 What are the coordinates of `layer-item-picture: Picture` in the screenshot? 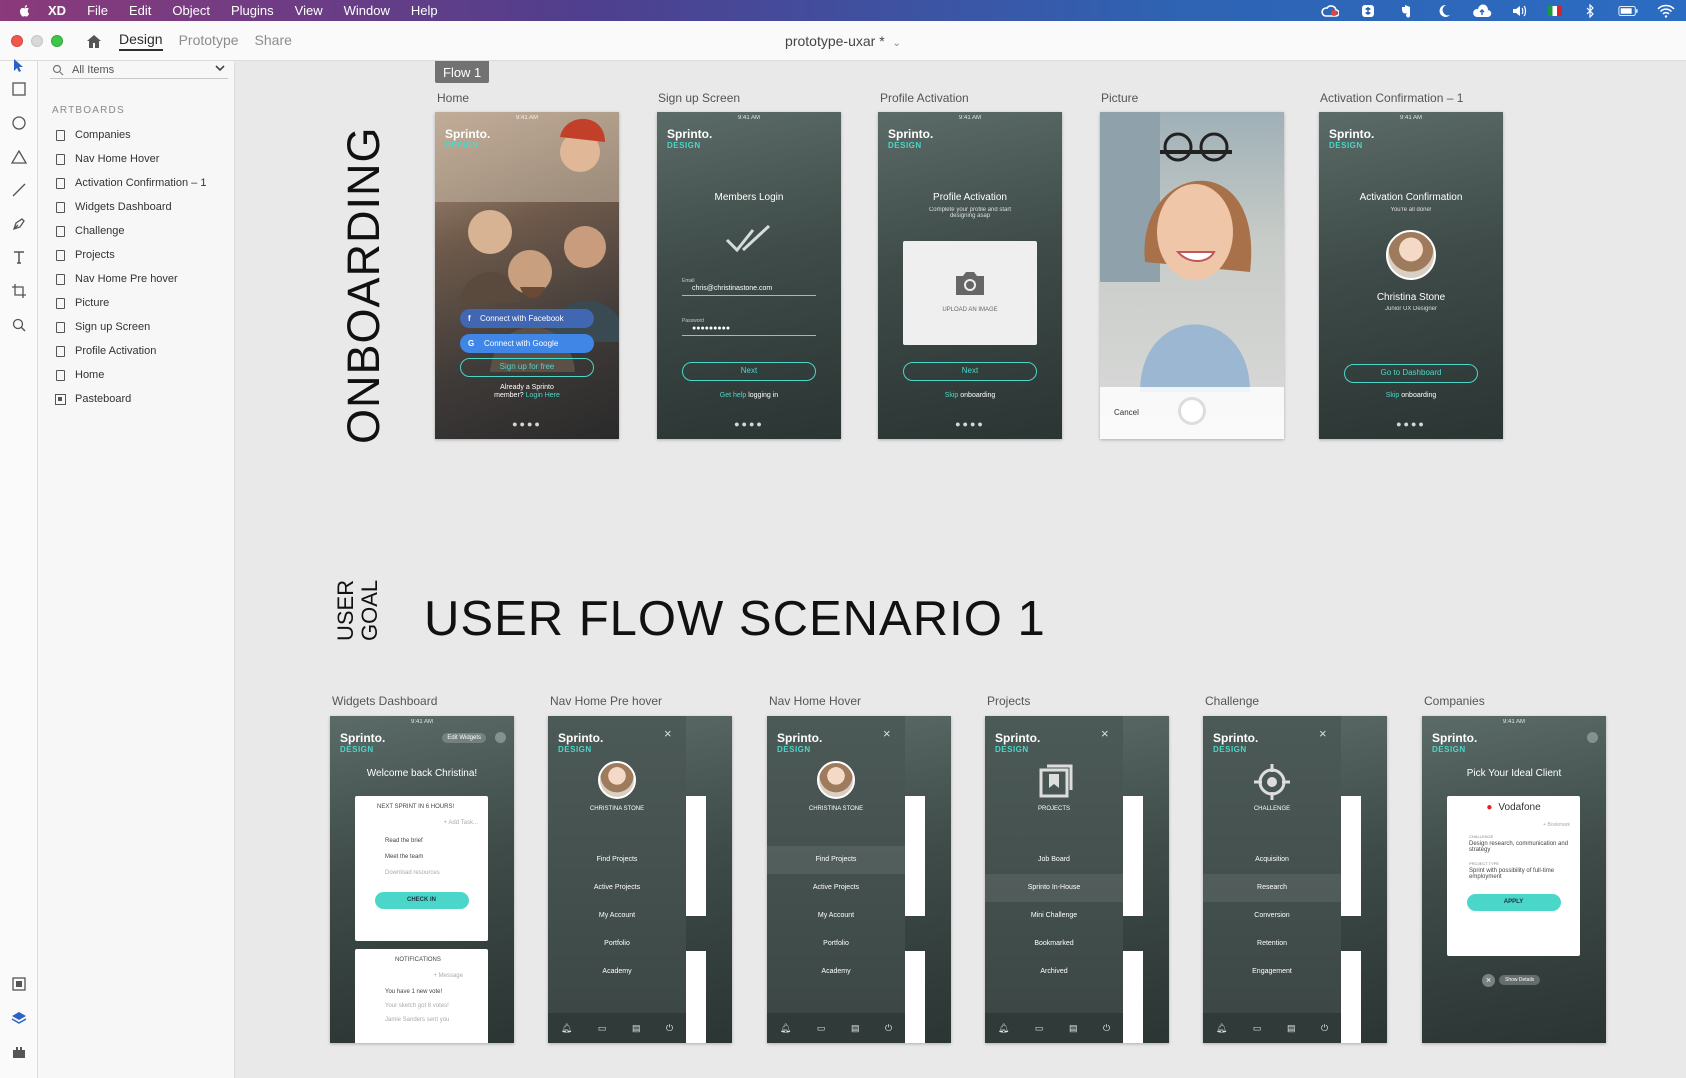 It's located at (130, 303).